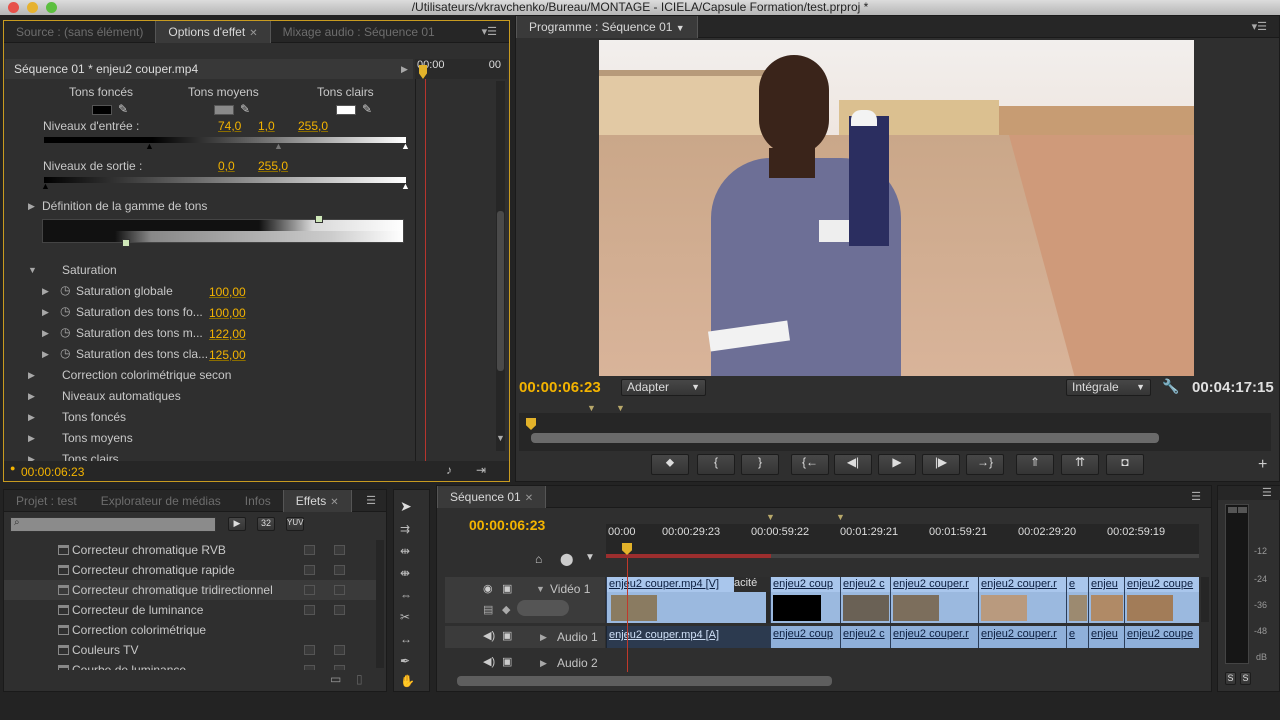 The image size is (1280, 720). I want to click on tab-info: Infos, so click(258, 501).